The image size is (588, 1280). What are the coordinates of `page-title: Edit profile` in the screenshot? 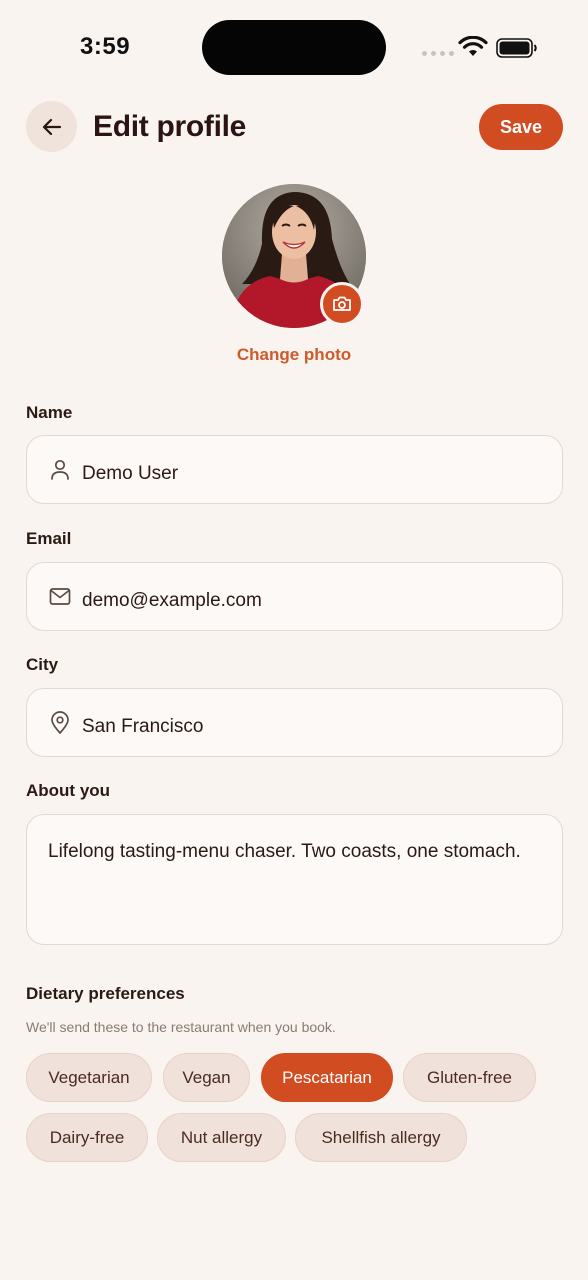 It's located at (170, 126).